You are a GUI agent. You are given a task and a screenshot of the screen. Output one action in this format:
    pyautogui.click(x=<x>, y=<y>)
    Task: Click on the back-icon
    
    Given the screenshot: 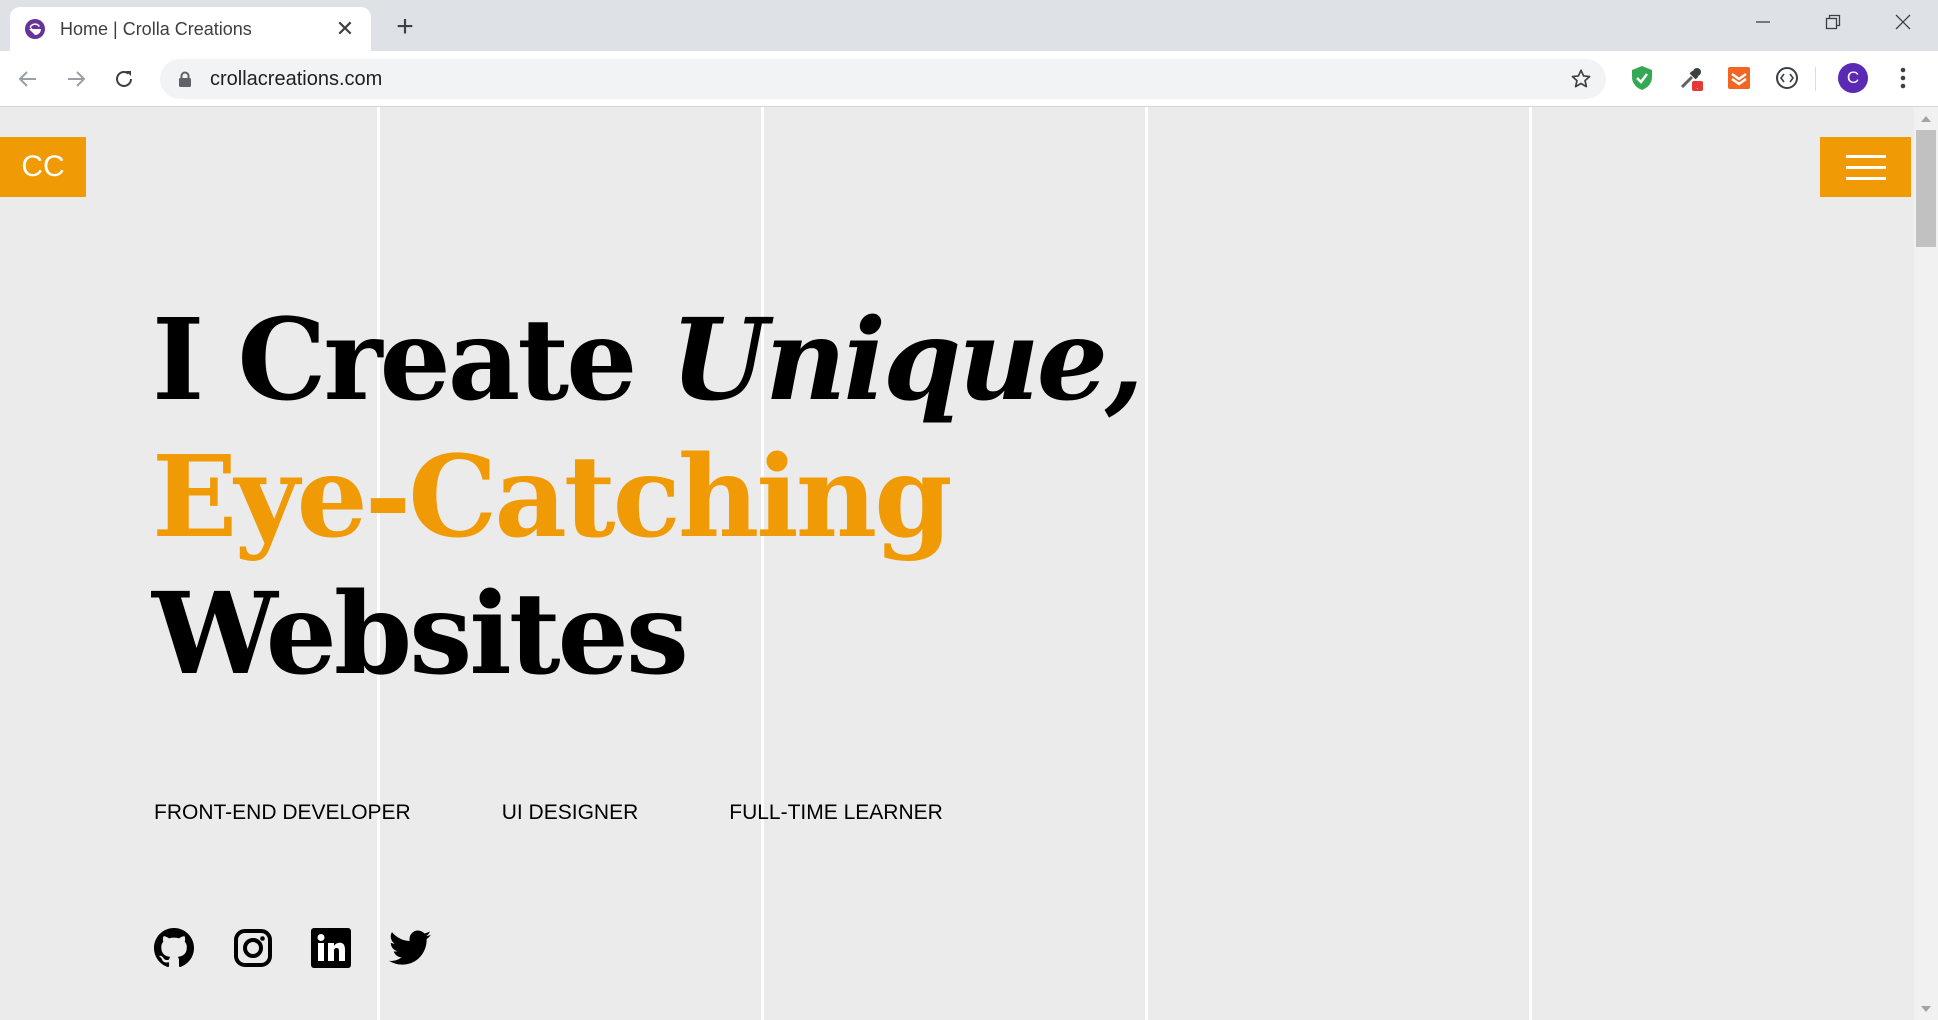 What is the action you would take?
    pyautogui.click(x=28, y=79)
    